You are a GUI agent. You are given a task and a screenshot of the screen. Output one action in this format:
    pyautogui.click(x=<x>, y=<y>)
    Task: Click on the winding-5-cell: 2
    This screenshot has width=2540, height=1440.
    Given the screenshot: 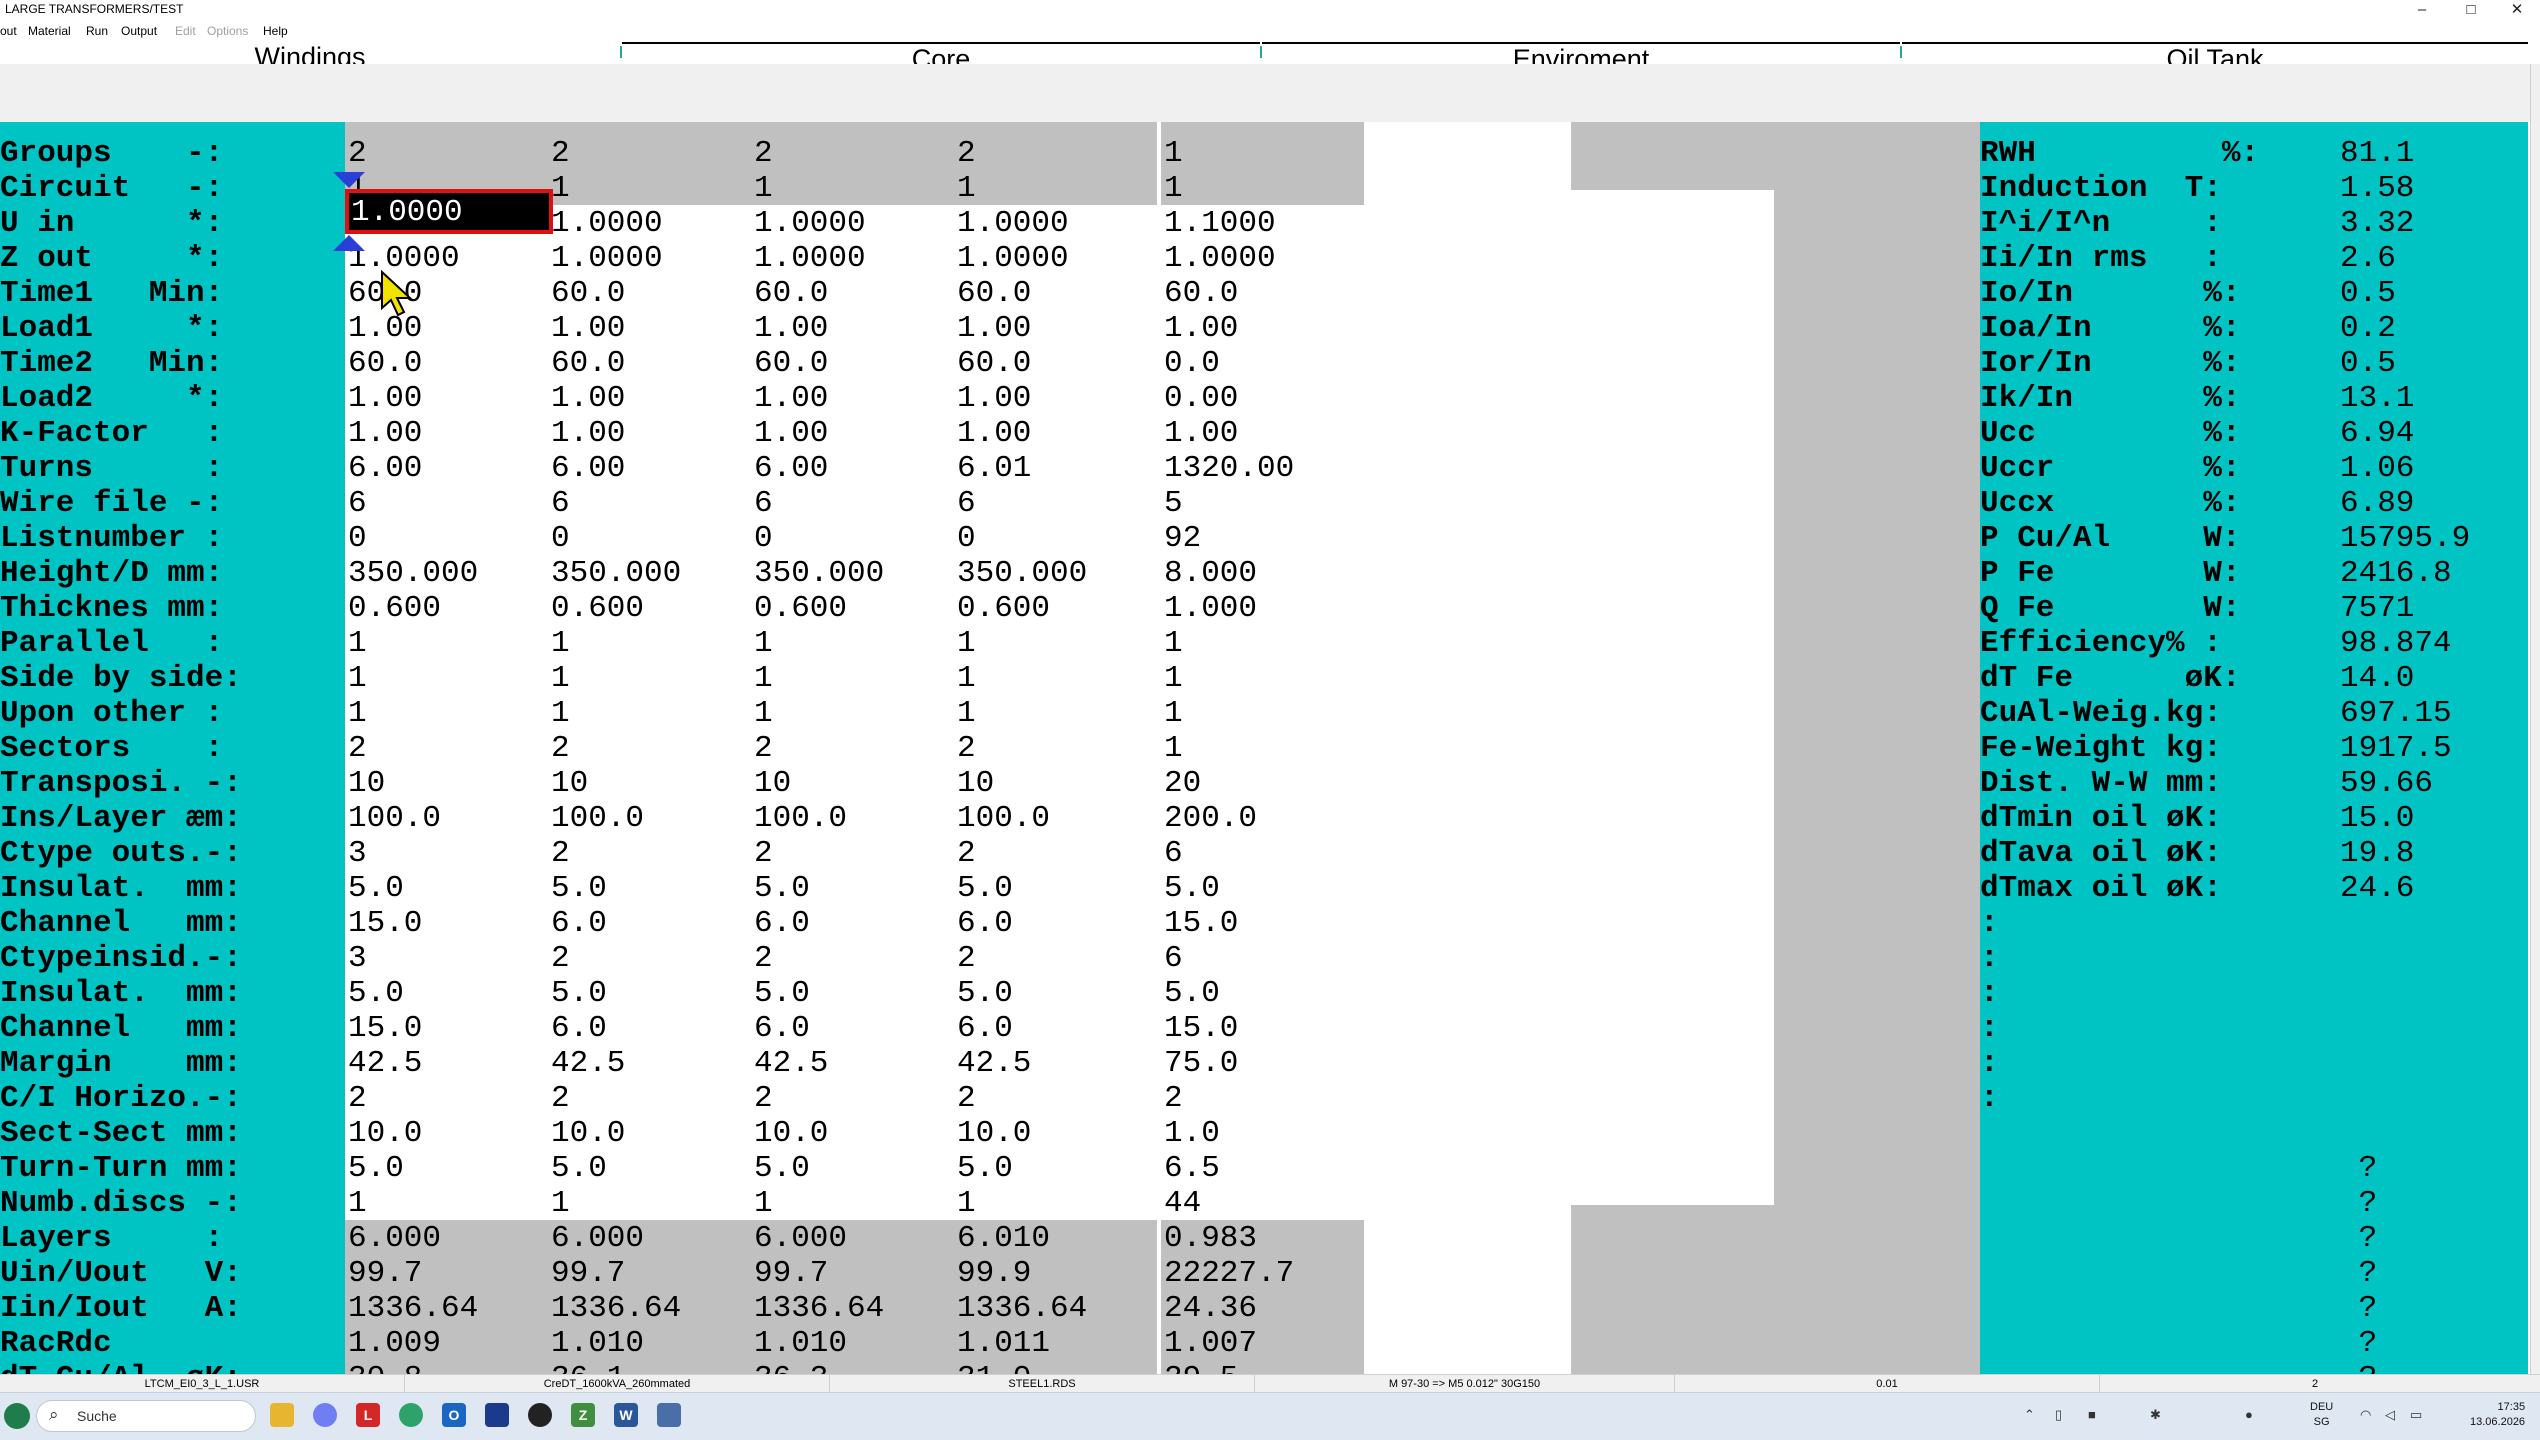 What is the action you would take?
    pyautogui.click(x=1173, y=1098)
    